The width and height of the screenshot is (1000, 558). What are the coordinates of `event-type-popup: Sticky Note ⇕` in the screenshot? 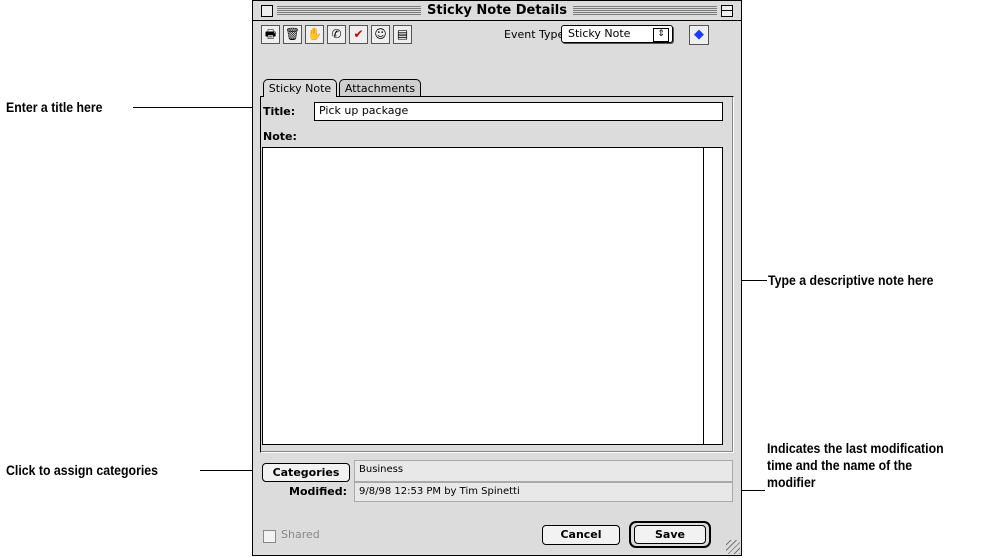 It's located at (617, 34).